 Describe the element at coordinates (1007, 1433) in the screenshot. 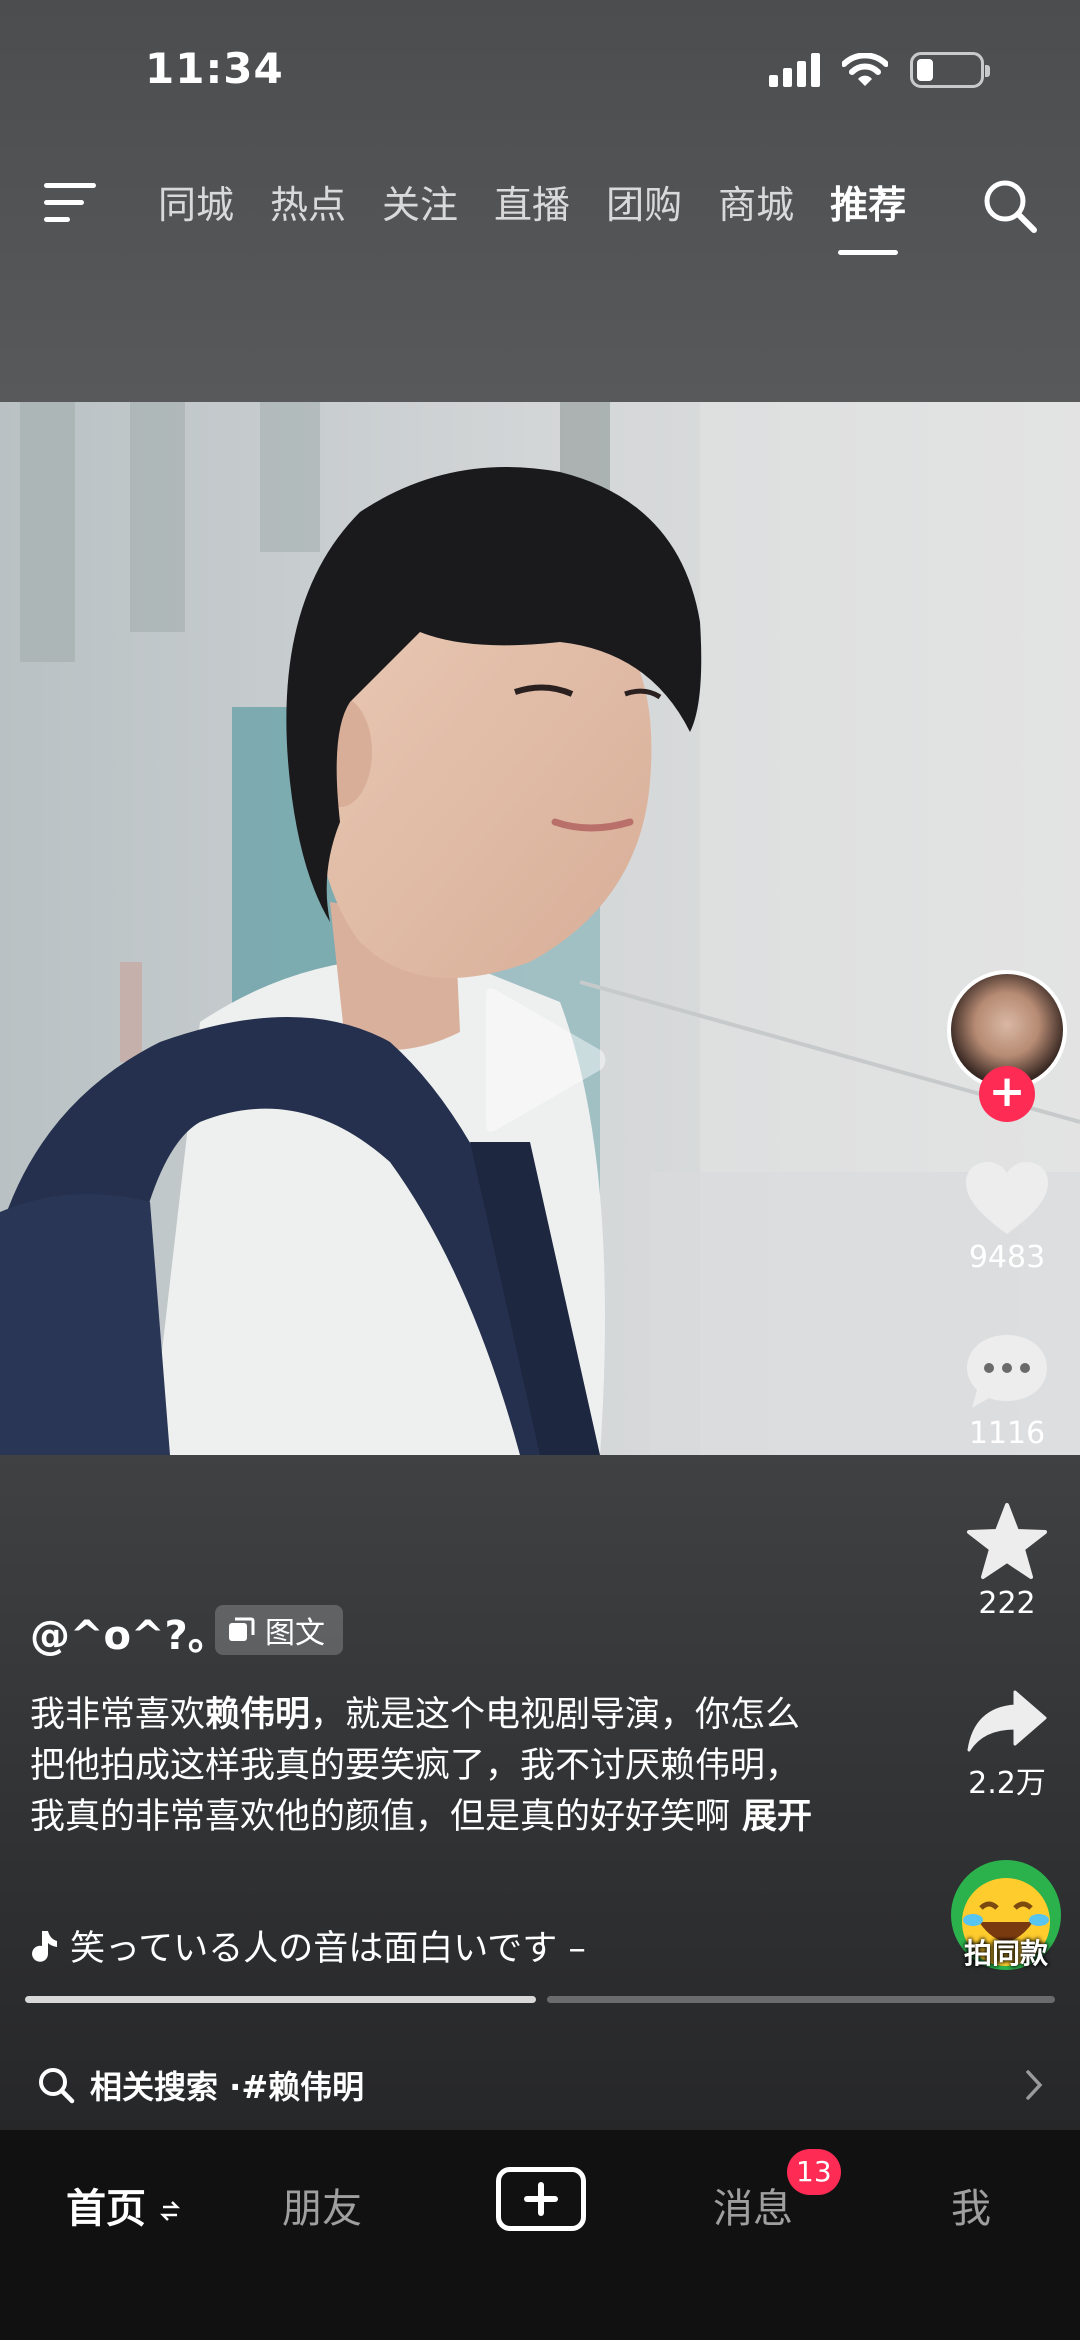

I see `comment-count: 1116` at that location.